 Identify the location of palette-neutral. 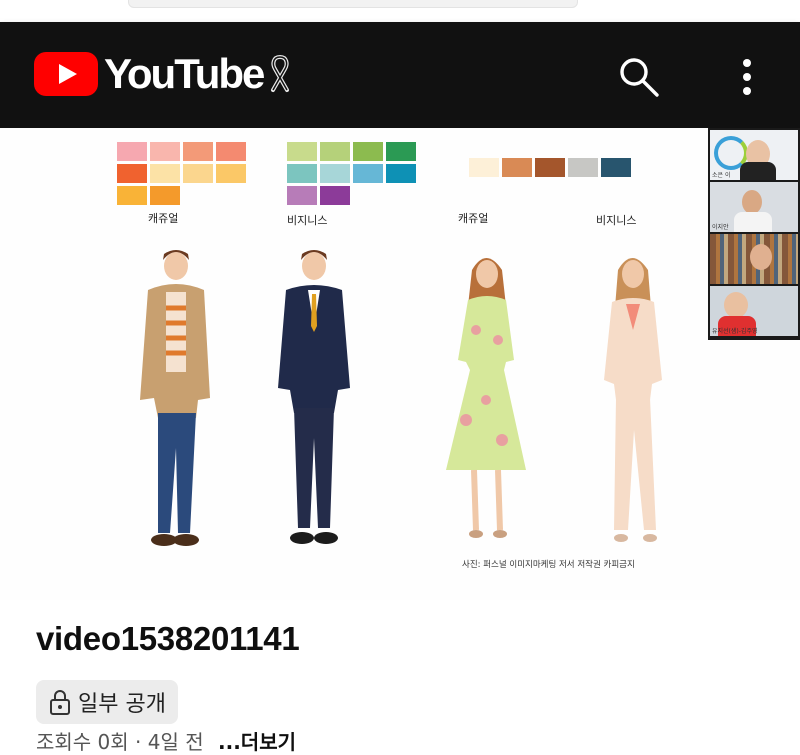
(550, 167).